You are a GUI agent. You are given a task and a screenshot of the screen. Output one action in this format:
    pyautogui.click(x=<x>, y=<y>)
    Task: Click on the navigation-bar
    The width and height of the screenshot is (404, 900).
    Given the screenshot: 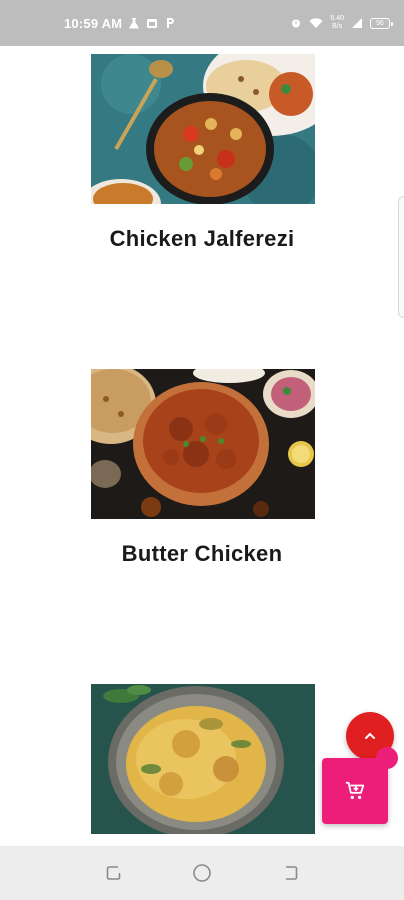 What is the action you would take?
    pyautogui.click(x=202, y=873)
    